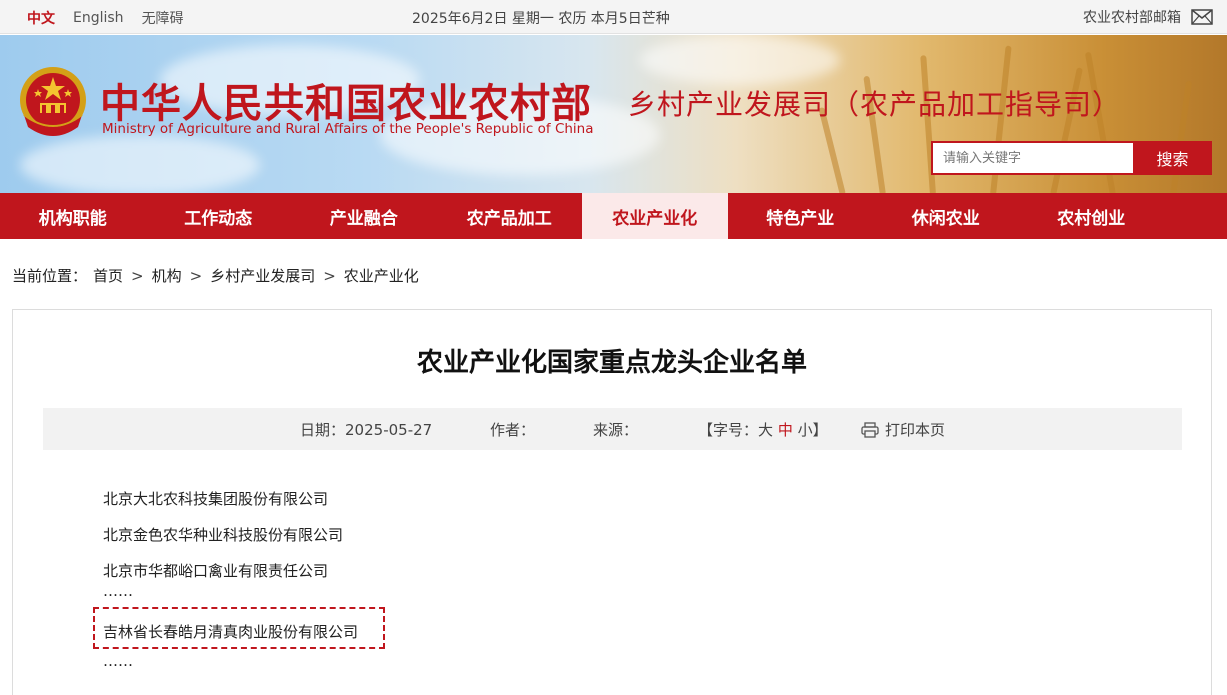  What do you see at coordinates (870, 429) in the screenshot?
I see `printer-icon` at bounding box center [870, 429].